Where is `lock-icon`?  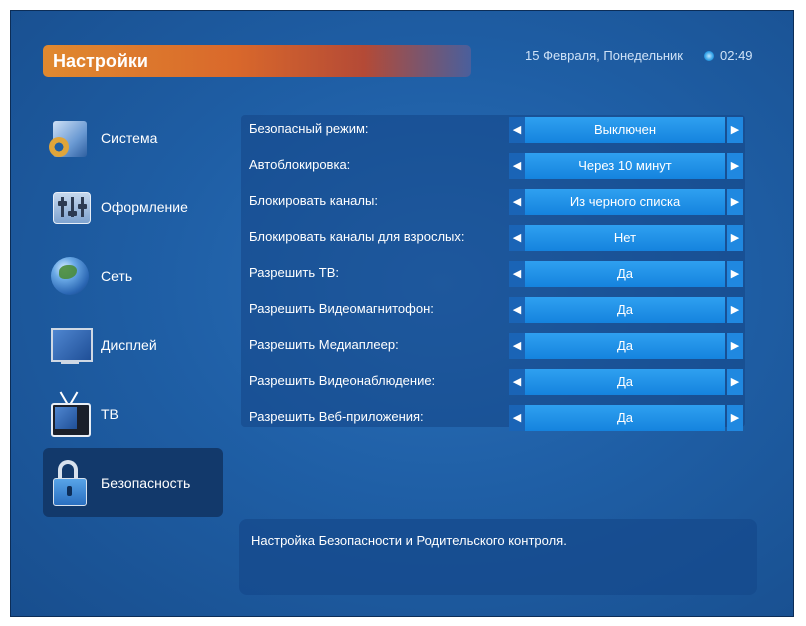
lock-icon is located at coordinates (70, 482).